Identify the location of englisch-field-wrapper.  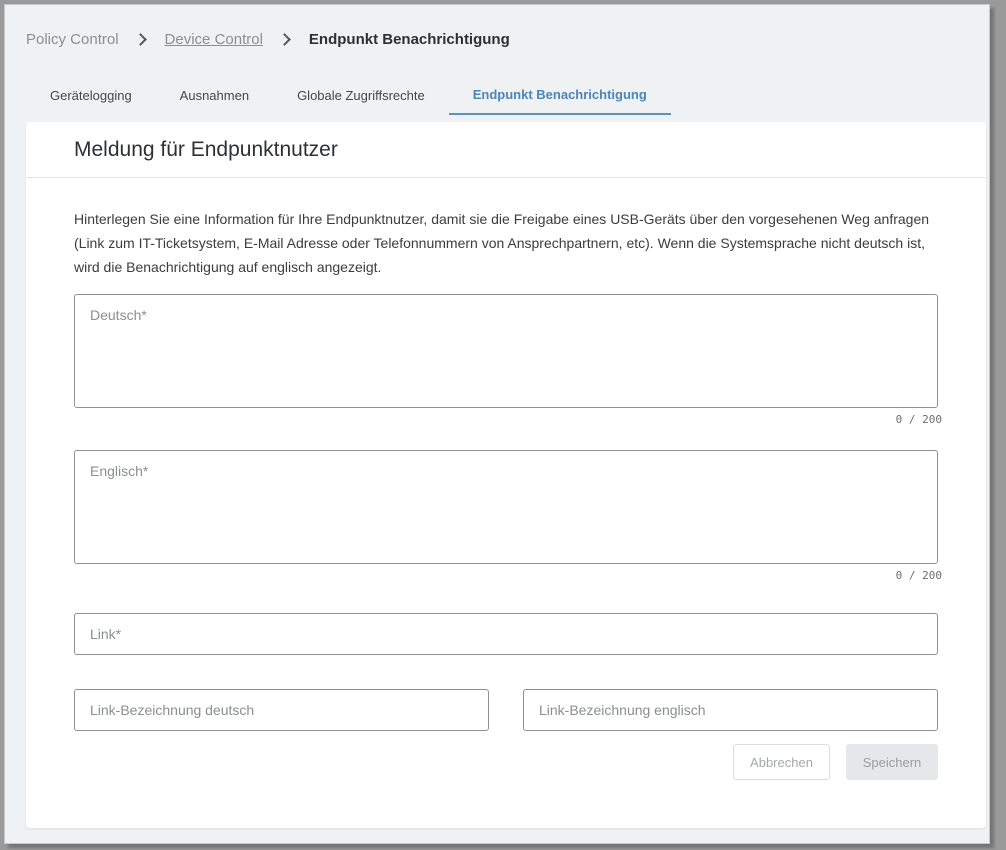
(506, 507).